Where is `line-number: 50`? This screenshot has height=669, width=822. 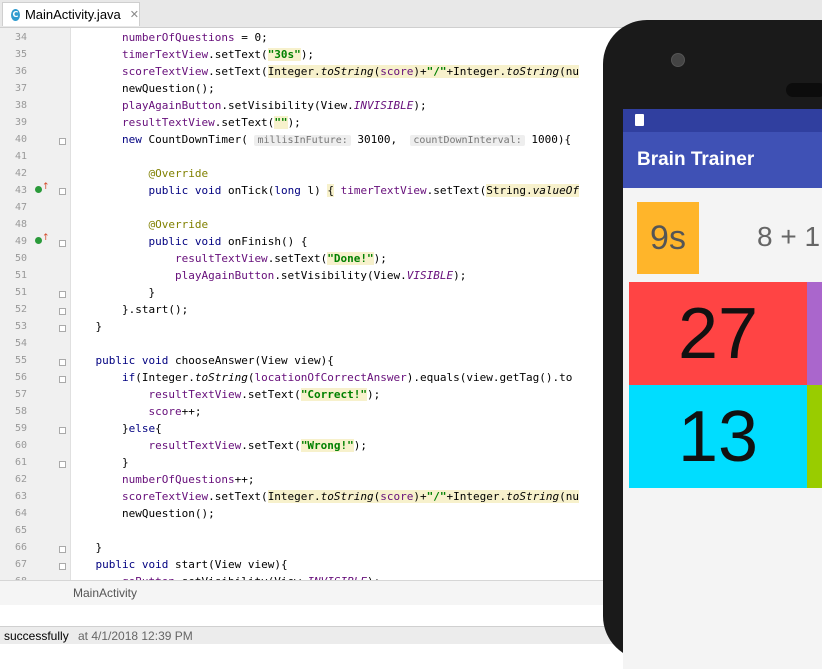
line-number: 50 is located at coordinates (20, 258).